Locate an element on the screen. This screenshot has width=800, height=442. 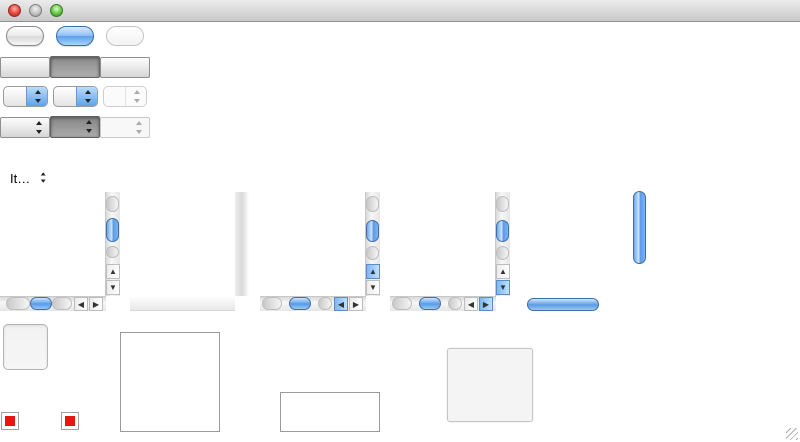
disabled-popup-button is located at coordinates (125, 96).